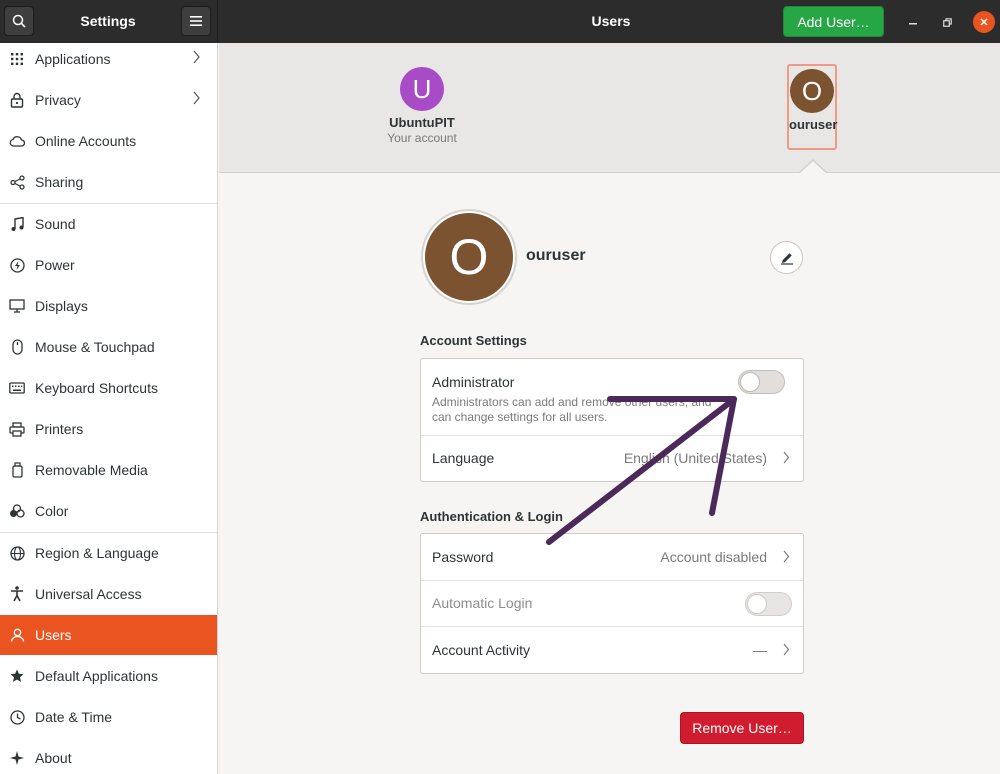 The image size is (1000, 774). What do you see at coordinates (491, 516) in the screenshot?
I see `authentication-heading: Authentication & Login` at bounding box center [491, 516].